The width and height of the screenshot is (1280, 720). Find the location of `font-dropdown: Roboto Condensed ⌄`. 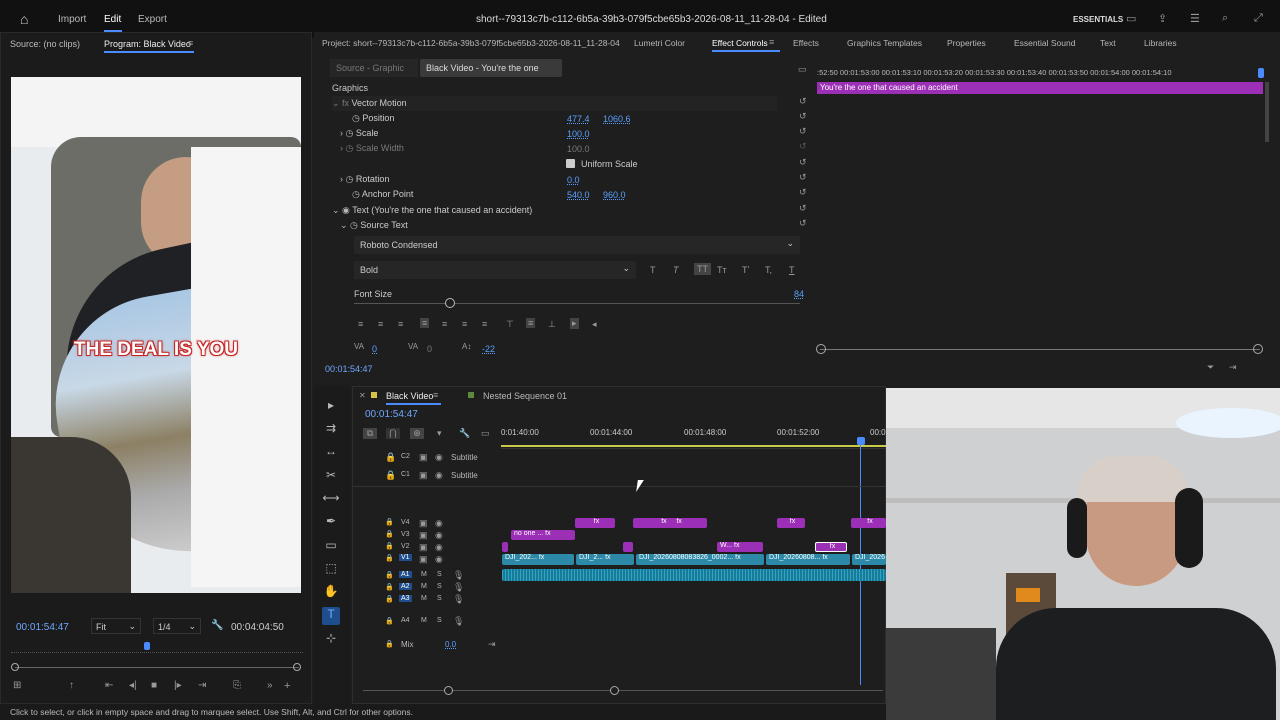

font-dropdown: Roboto Condensed ⌄ is located at coordinates (577, 245).